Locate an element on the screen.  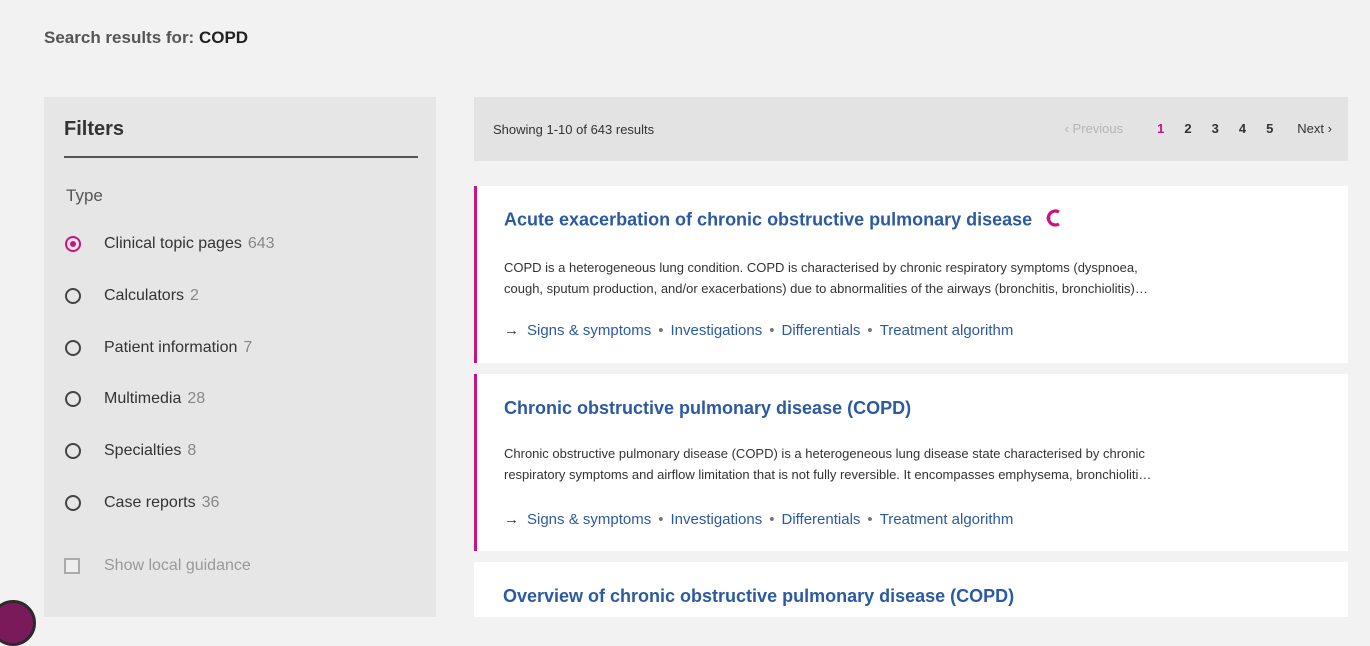
chevron-right-icon: › is located at coordinates (1329, 128).